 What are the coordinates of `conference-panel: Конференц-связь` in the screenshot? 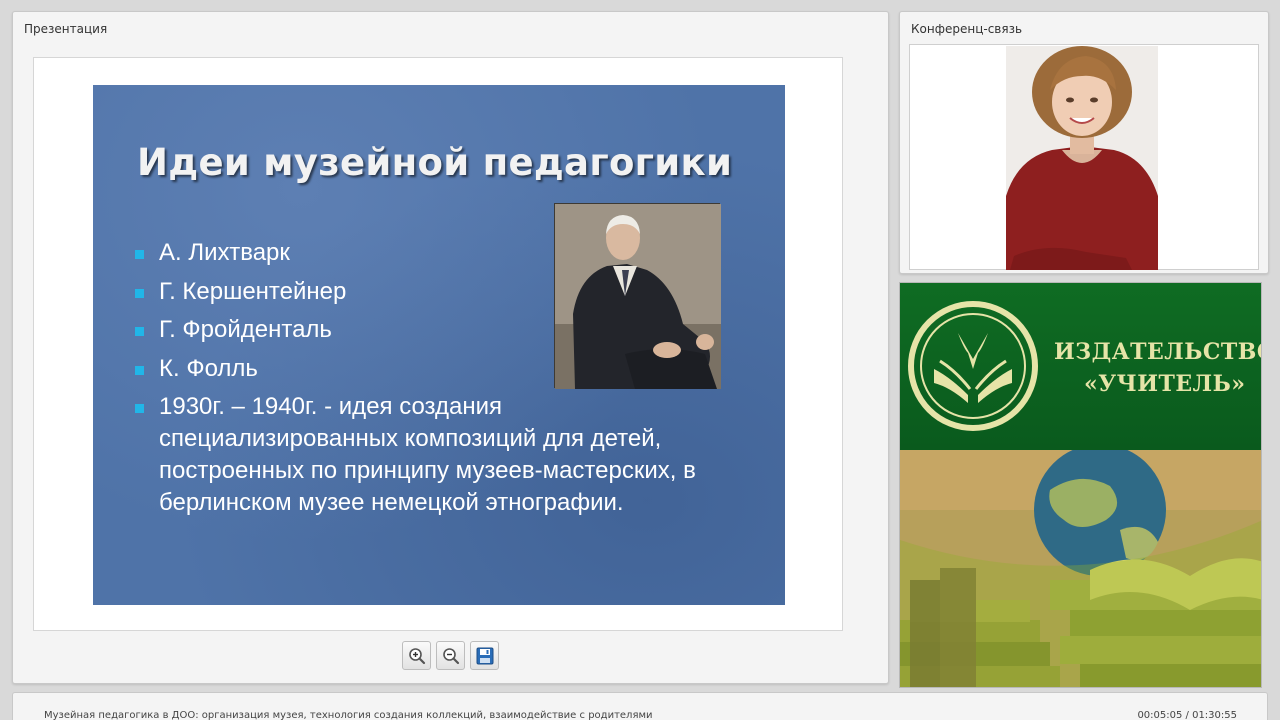 It's located at (1084, 142).